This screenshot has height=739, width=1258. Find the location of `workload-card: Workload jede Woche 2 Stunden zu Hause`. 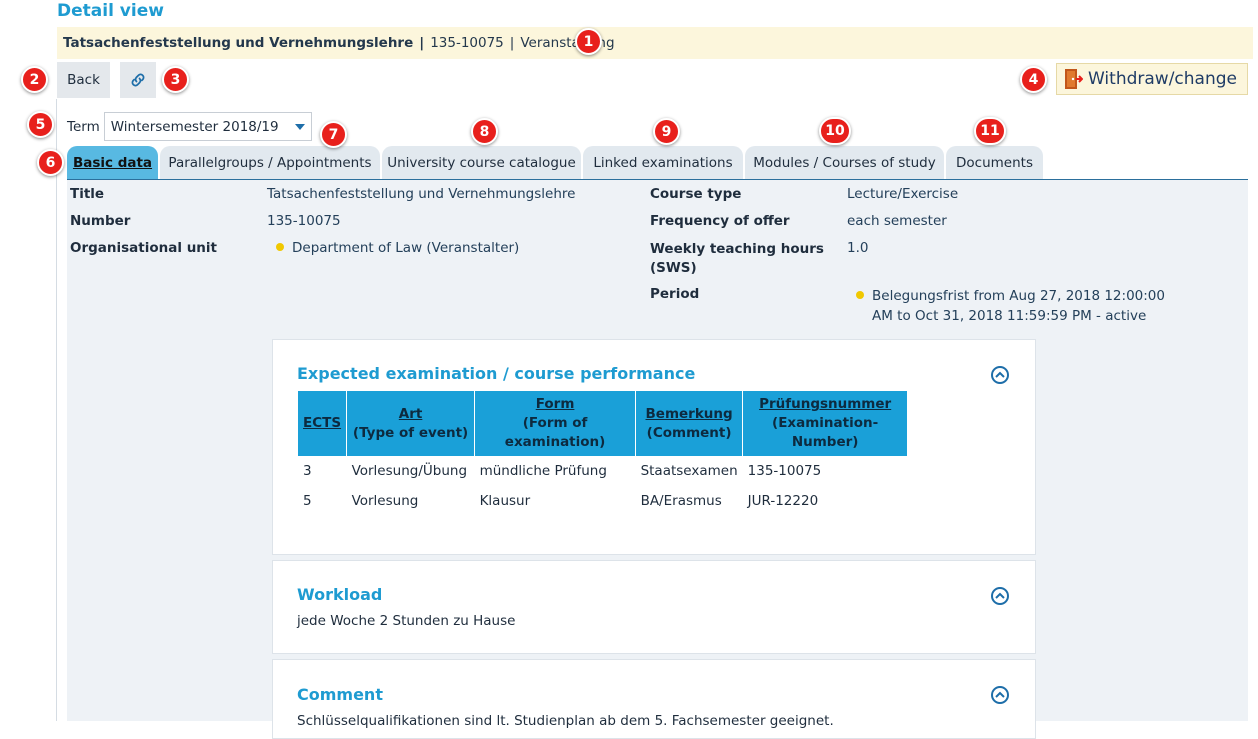

workload-card: Workload jede Woche 2 Stunden zu Hause is located at coordinates (654, 607).